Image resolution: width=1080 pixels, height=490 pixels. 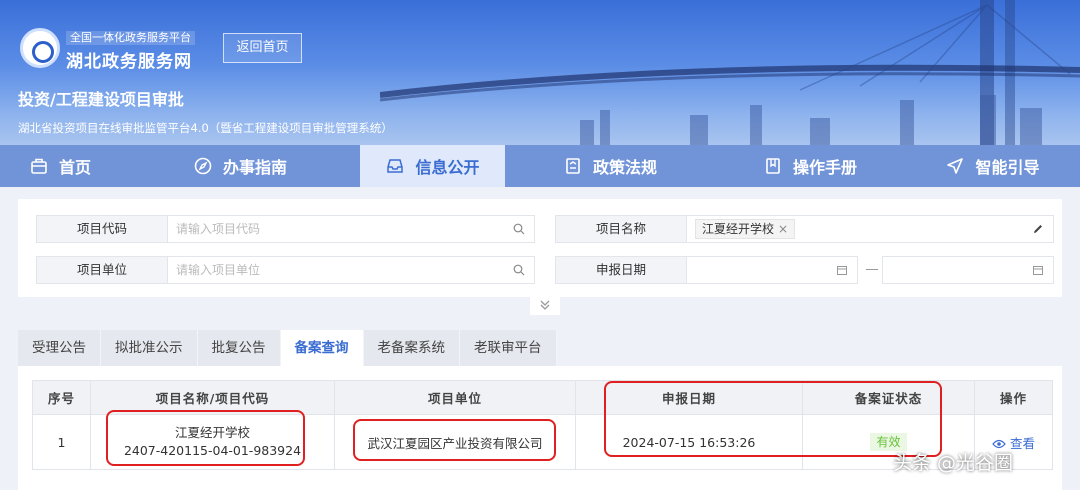 What do you see at coordinates (1013, 397) in the screenshot?
I see `col-action-header: 操作` at bounding box center [1013, 397].